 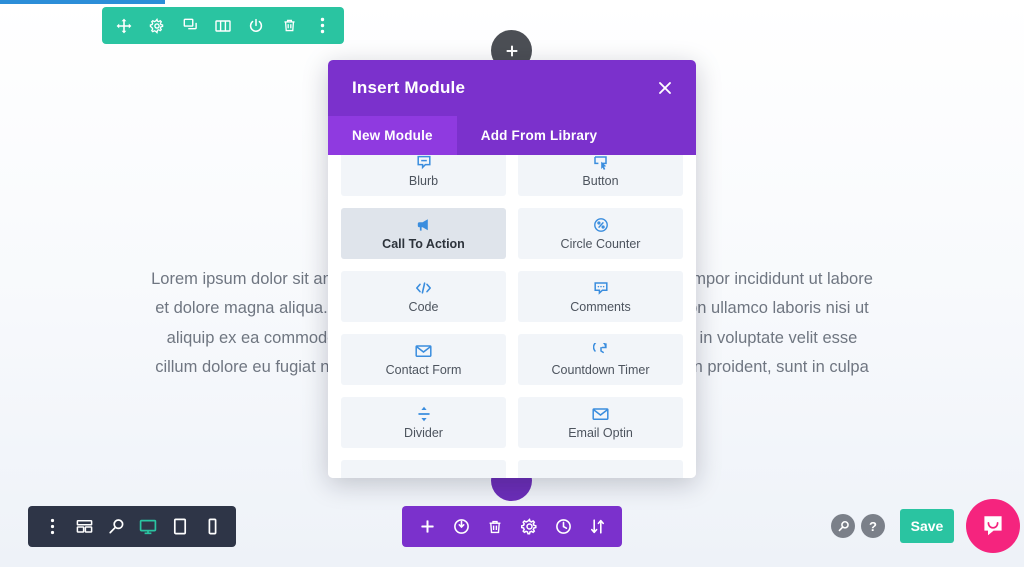 I want to click on history-icon, so click(x=563, y=527).